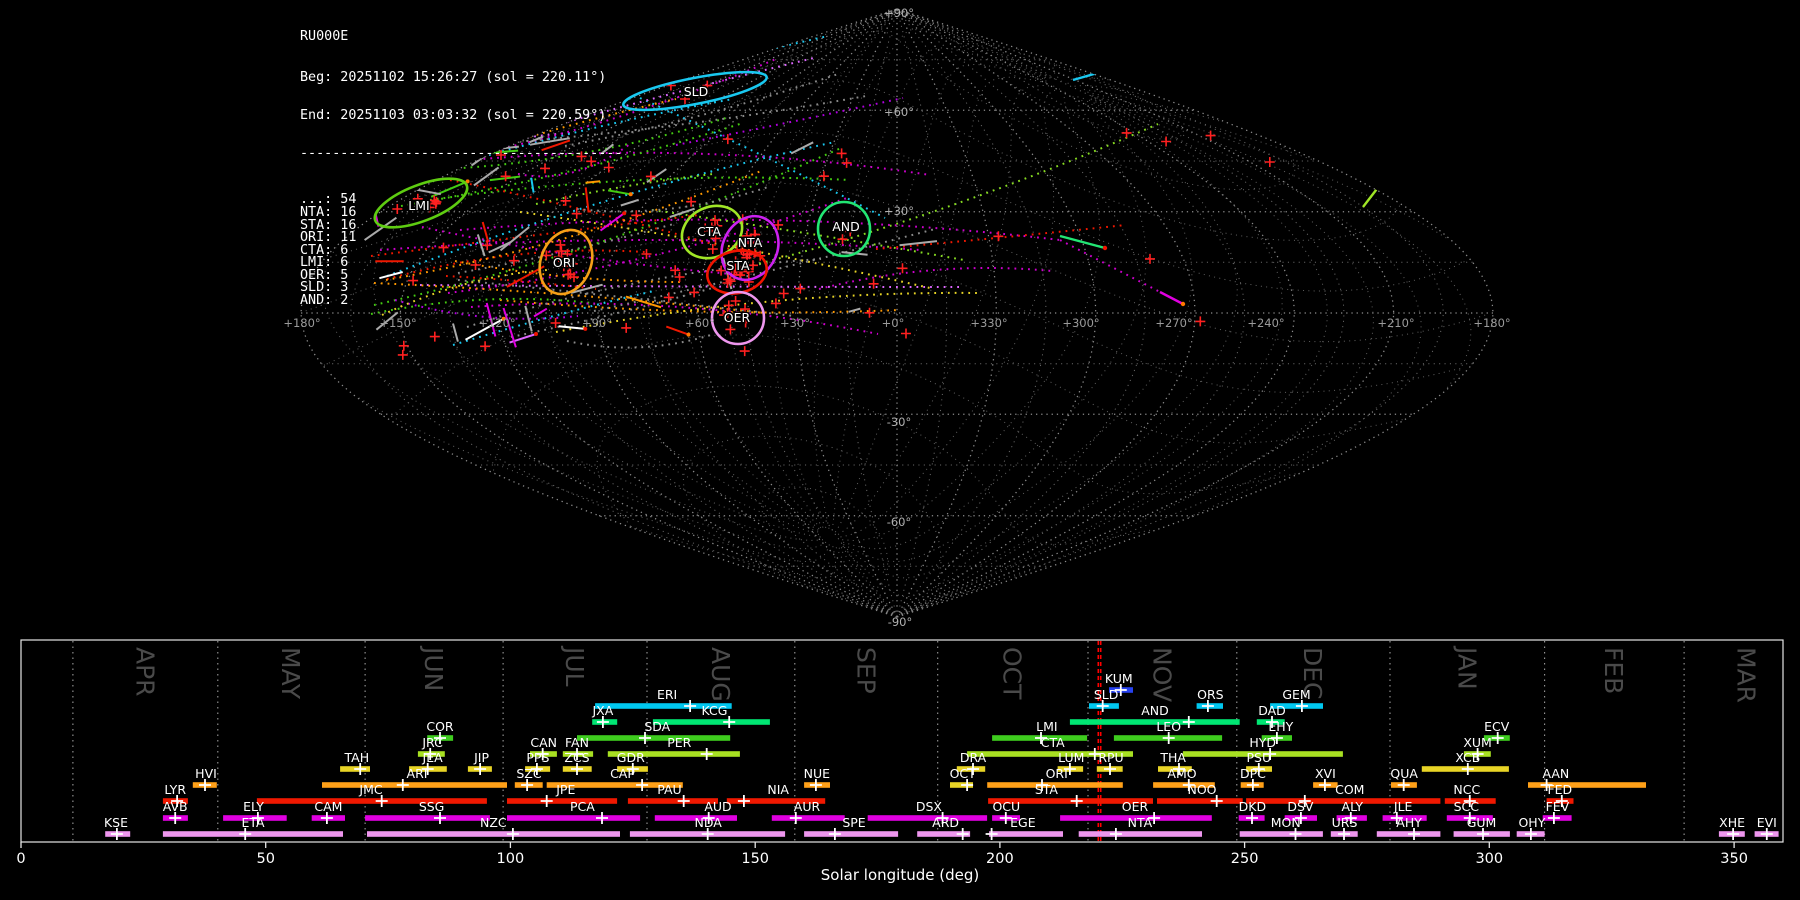  What do you see at coordinates (206, 773) in the screenshot?
I see `shower-label-HVI: HVI` at bounding box center [206, 773].